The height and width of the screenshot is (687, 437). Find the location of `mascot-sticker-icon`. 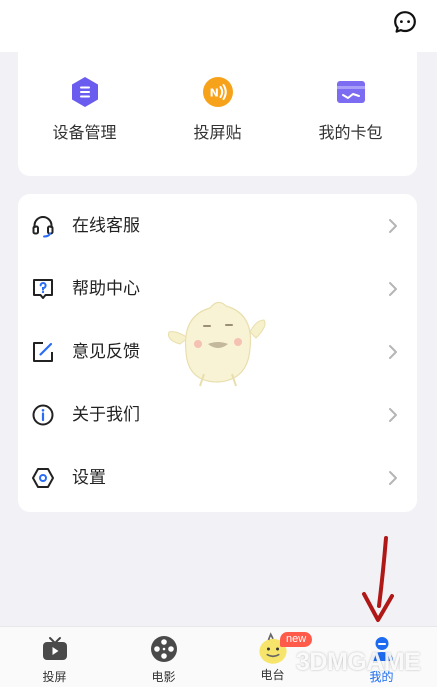

mascot-sticker-icon is located at coordinates (217, 344).